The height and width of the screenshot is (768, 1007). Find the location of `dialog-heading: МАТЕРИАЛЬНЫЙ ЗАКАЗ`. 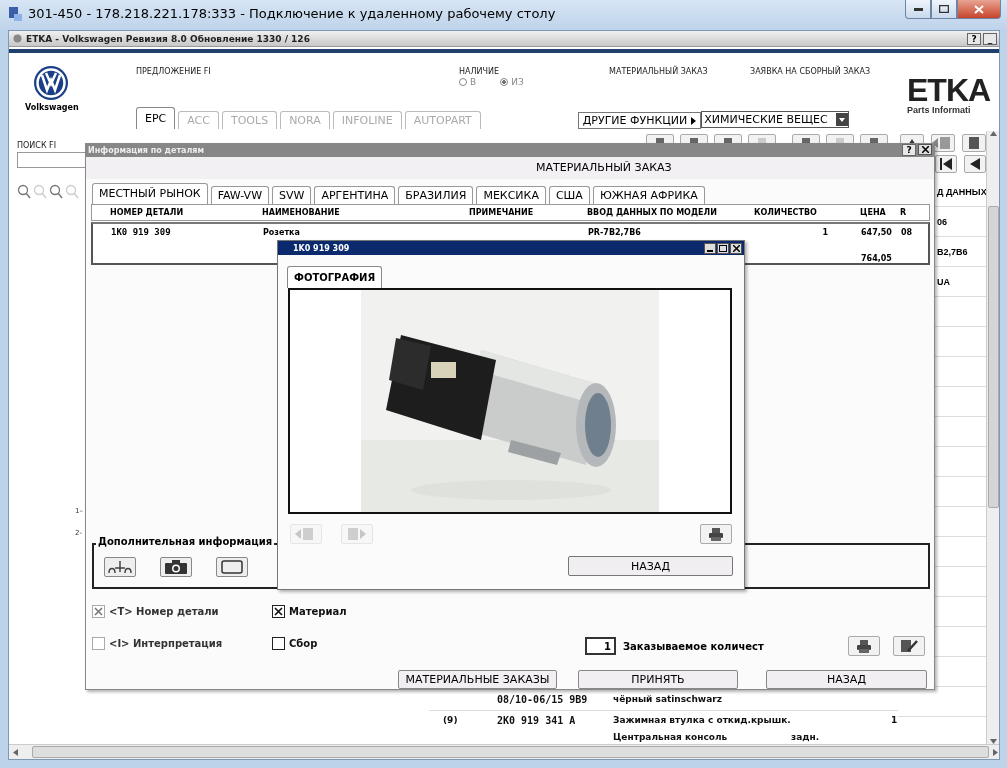

dialog-heading: МАТЕРИАЛЬНЫЙ ЗАКАЗ is located at coordinates (604, 168).